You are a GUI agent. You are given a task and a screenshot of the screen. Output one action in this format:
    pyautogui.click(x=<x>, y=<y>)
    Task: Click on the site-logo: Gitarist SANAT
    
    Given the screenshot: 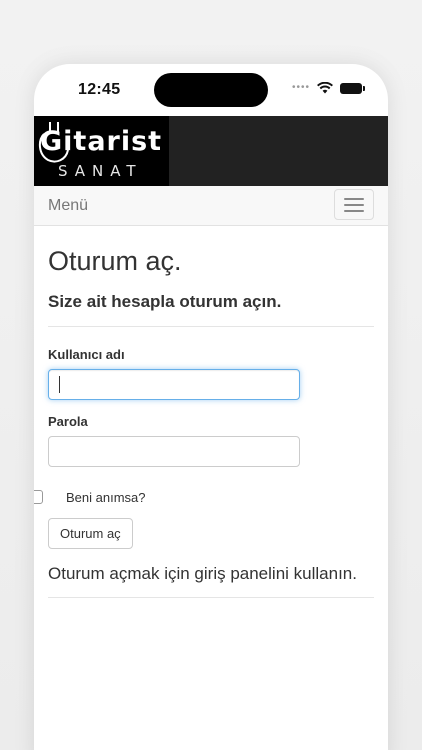 What is the action you would take?
    pyautogui.click(x=101, y=151)
    